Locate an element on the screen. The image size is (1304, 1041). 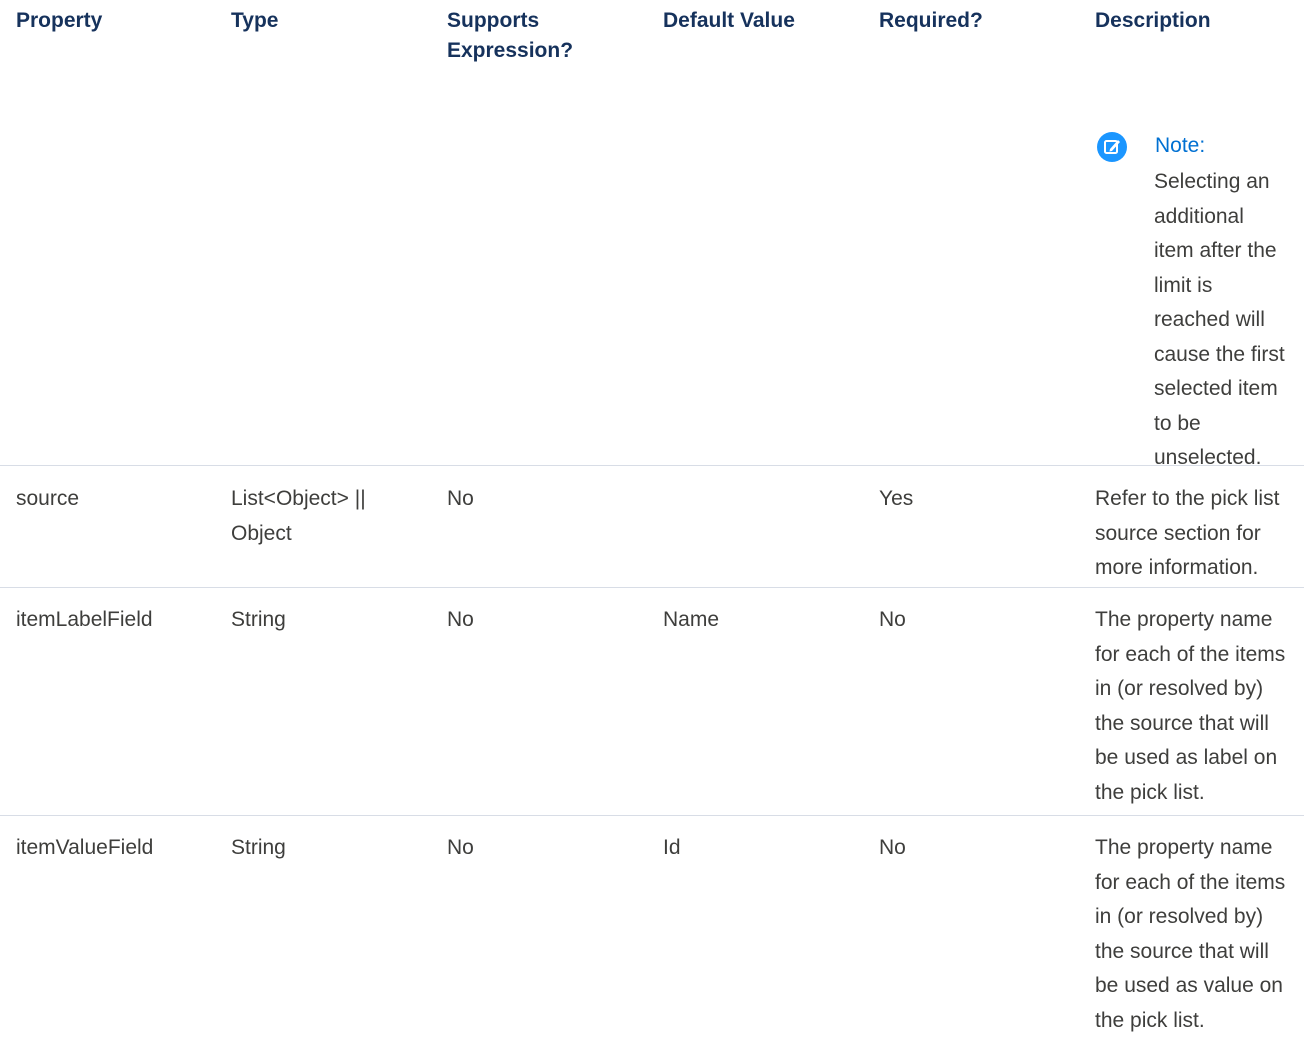
note-line: additional is located at coordinates (1199, 216).